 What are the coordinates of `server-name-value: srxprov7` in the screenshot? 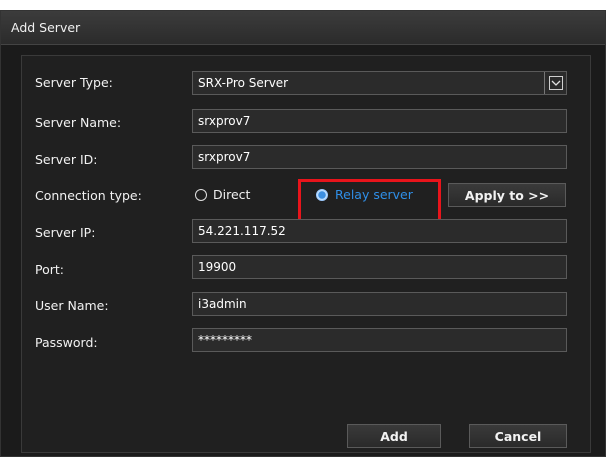 It's located at (224, 121).